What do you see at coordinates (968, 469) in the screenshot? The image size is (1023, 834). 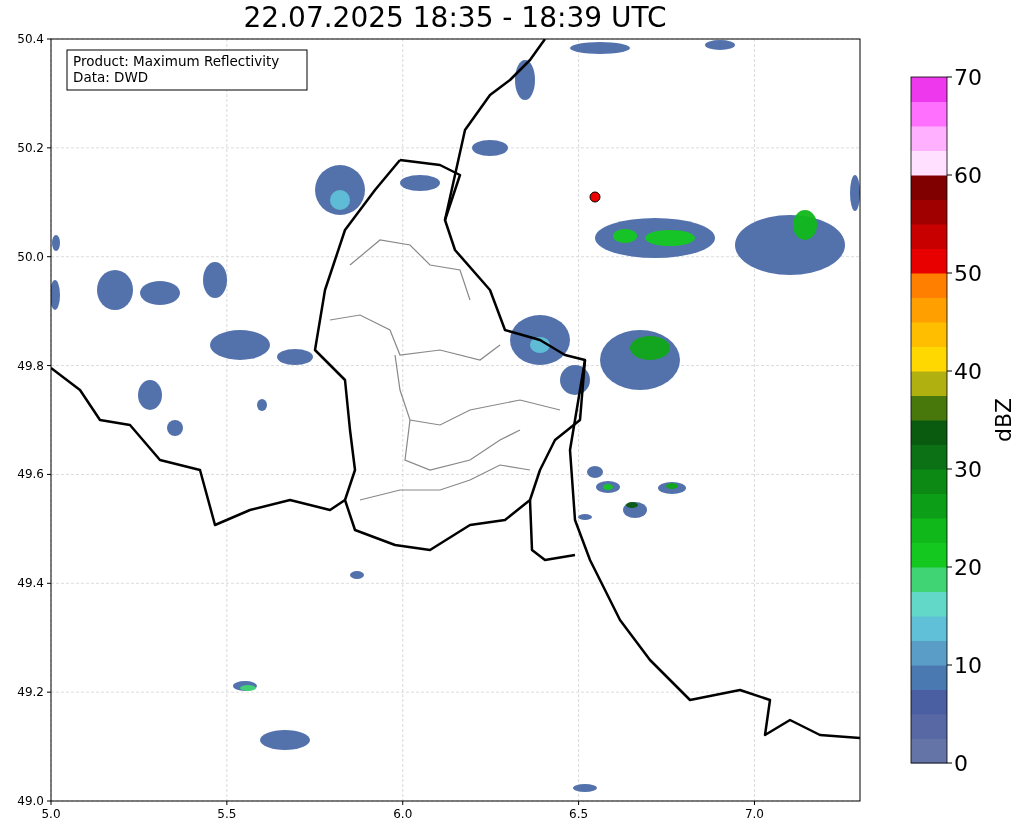 I see `colorbar-tick-label: 30` at bounding box center [968, 469].